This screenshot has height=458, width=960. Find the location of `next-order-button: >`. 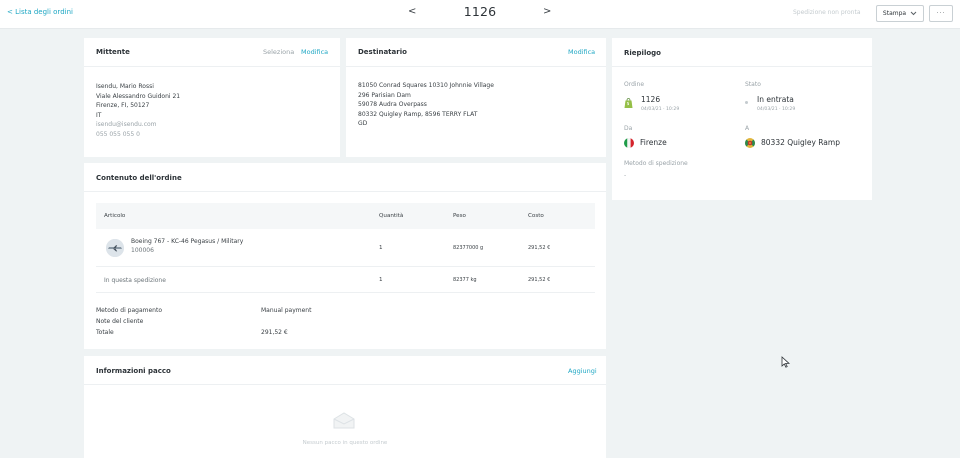

next-order-button: > is located at coordinates (547, 11).